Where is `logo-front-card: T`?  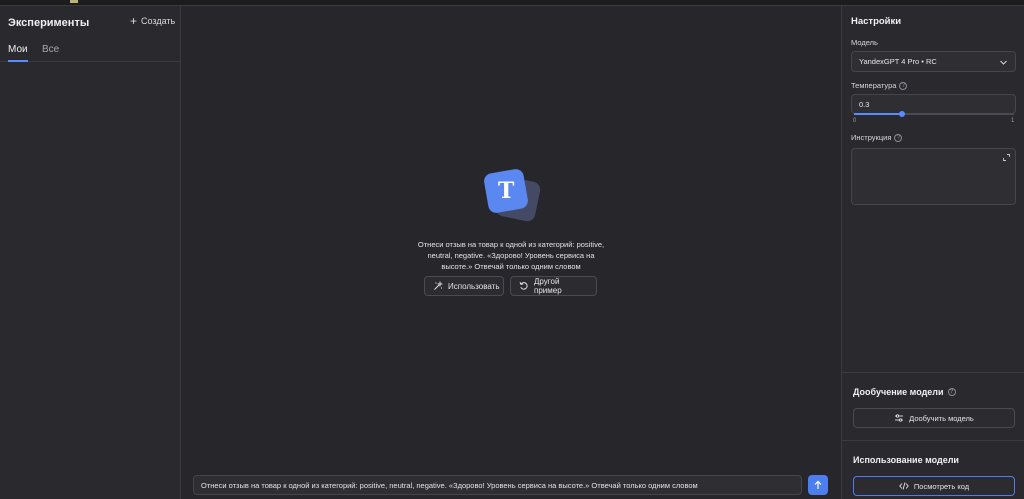
logo-front-card: T is located at coordinates (506, 191).